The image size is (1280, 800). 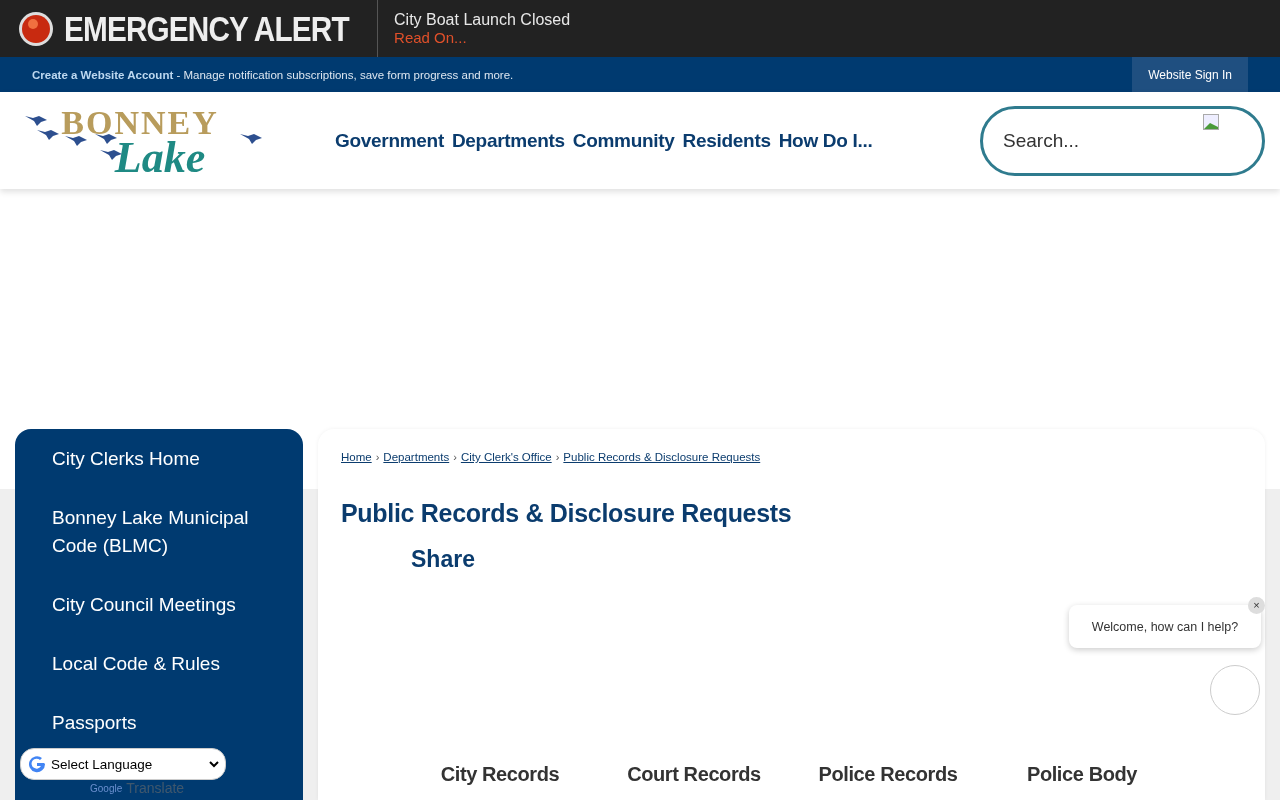 What do you see at coordinates (623, 140) in the screenshot?
I see `nav-item: Community` at bounding box center [623, 140].